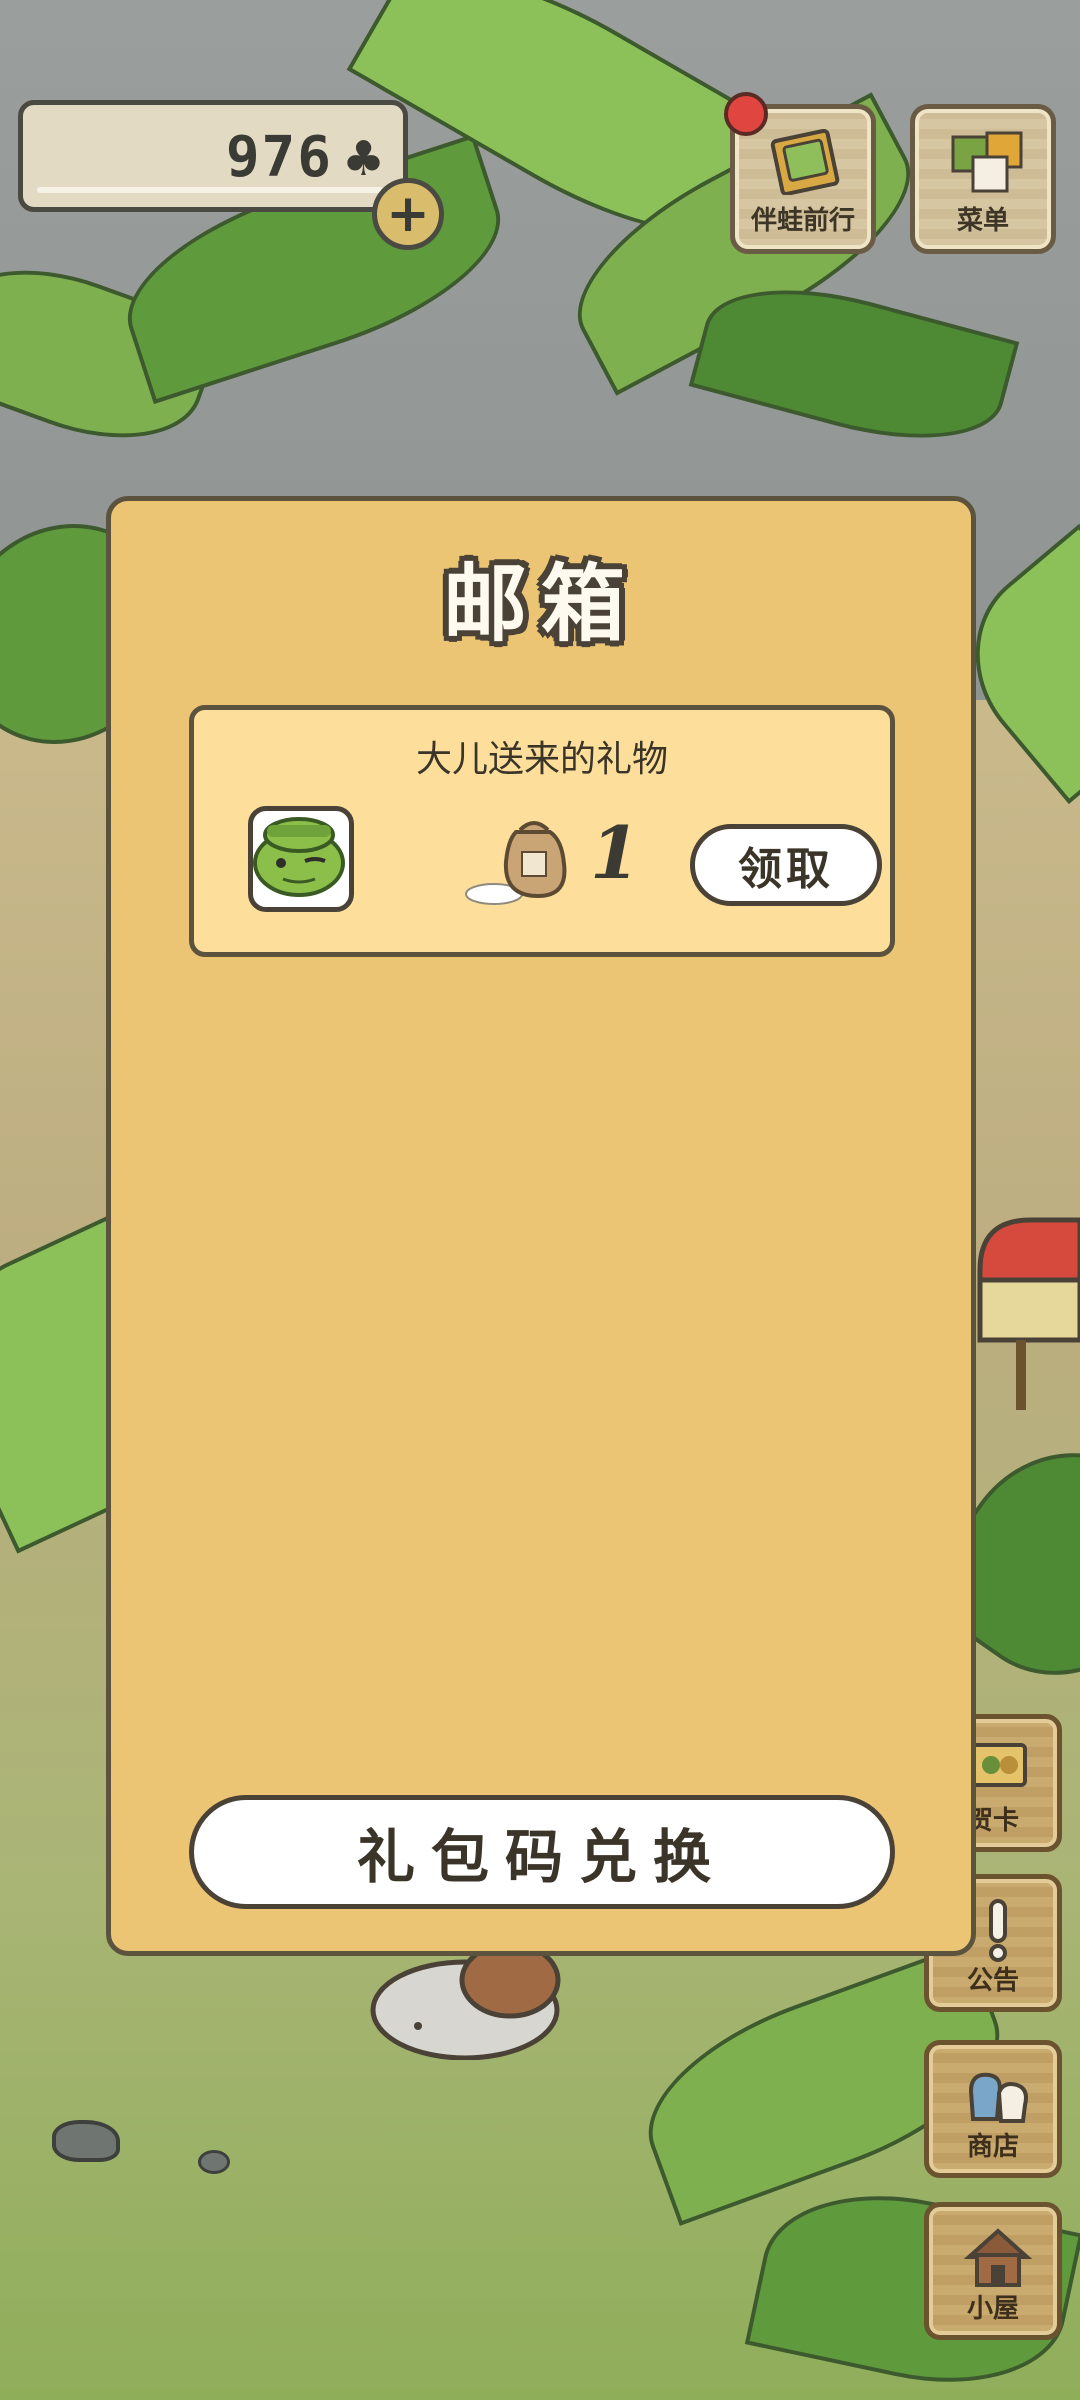 The width and height of the screenshot is (1080, 2400). Describe the element at coordinates (301, 859) in the screenshot. I see `frog-avatar-icon` at that location.